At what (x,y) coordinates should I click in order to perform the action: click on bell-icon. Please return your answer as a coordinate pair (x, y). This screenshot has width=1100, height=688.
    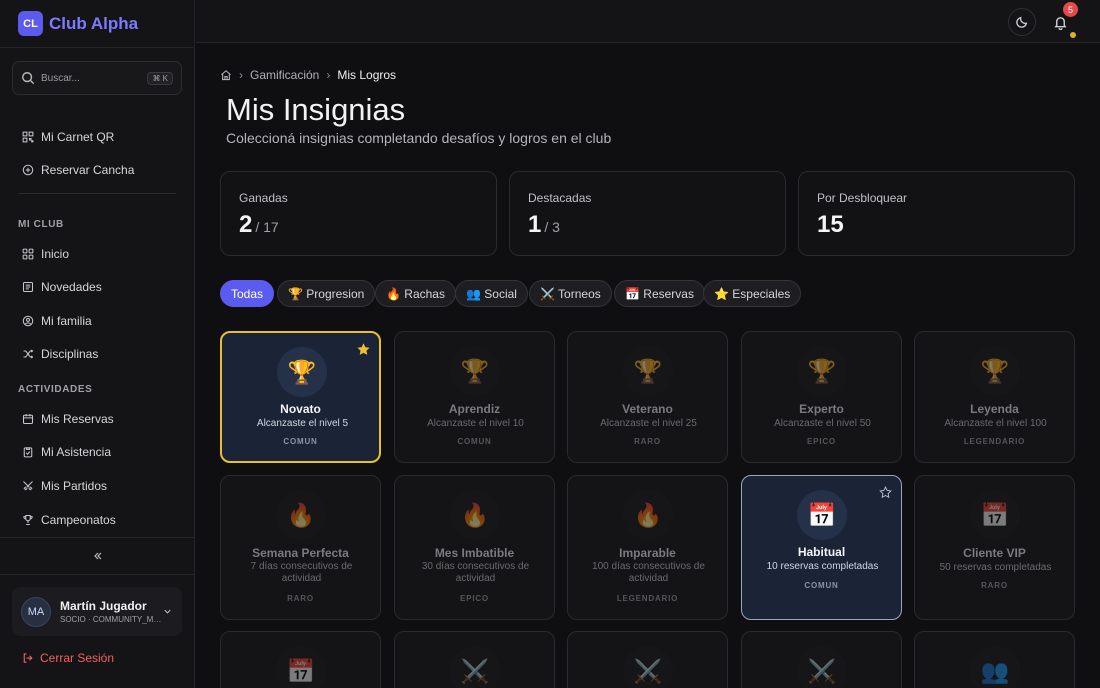
    Looking at the image, I should click on (1060, 23).